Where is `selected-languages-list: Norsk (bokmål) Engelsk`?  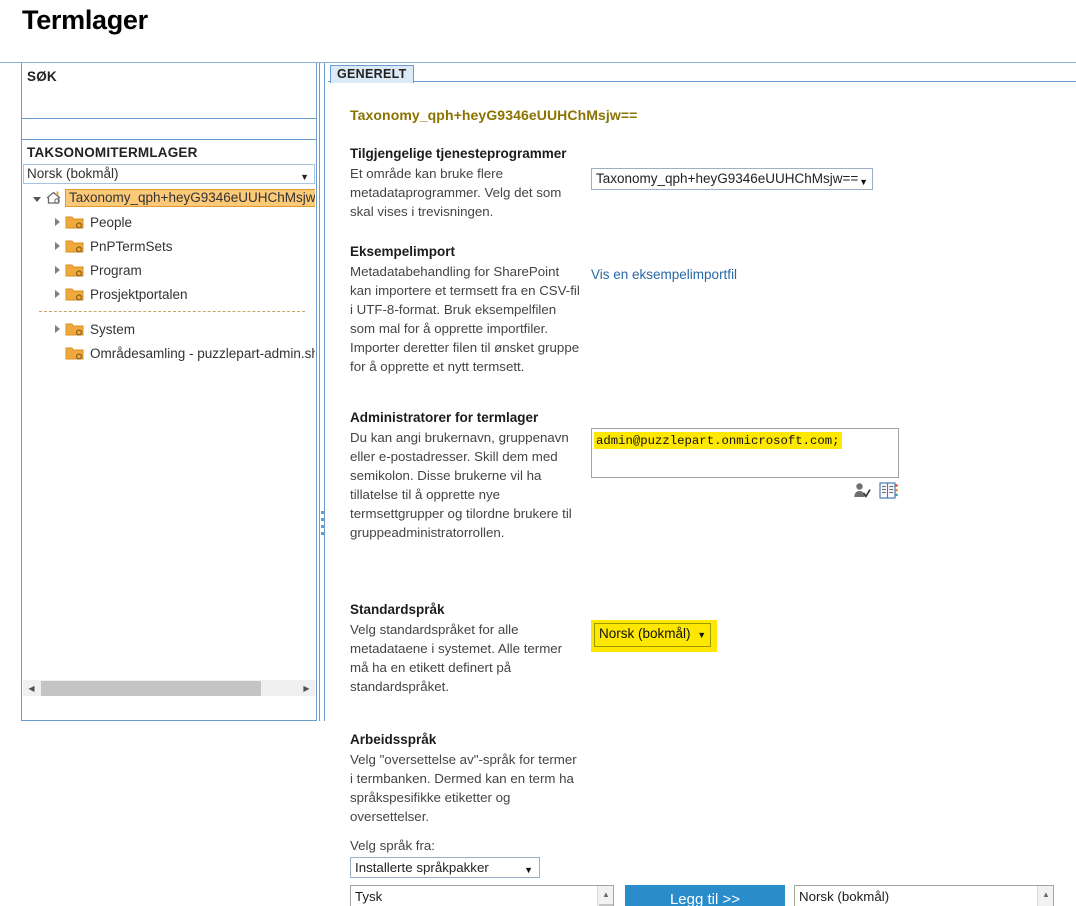
selected-languages-list: Norsk (bokmål) Engelsk is located at coordinates (924, 896).